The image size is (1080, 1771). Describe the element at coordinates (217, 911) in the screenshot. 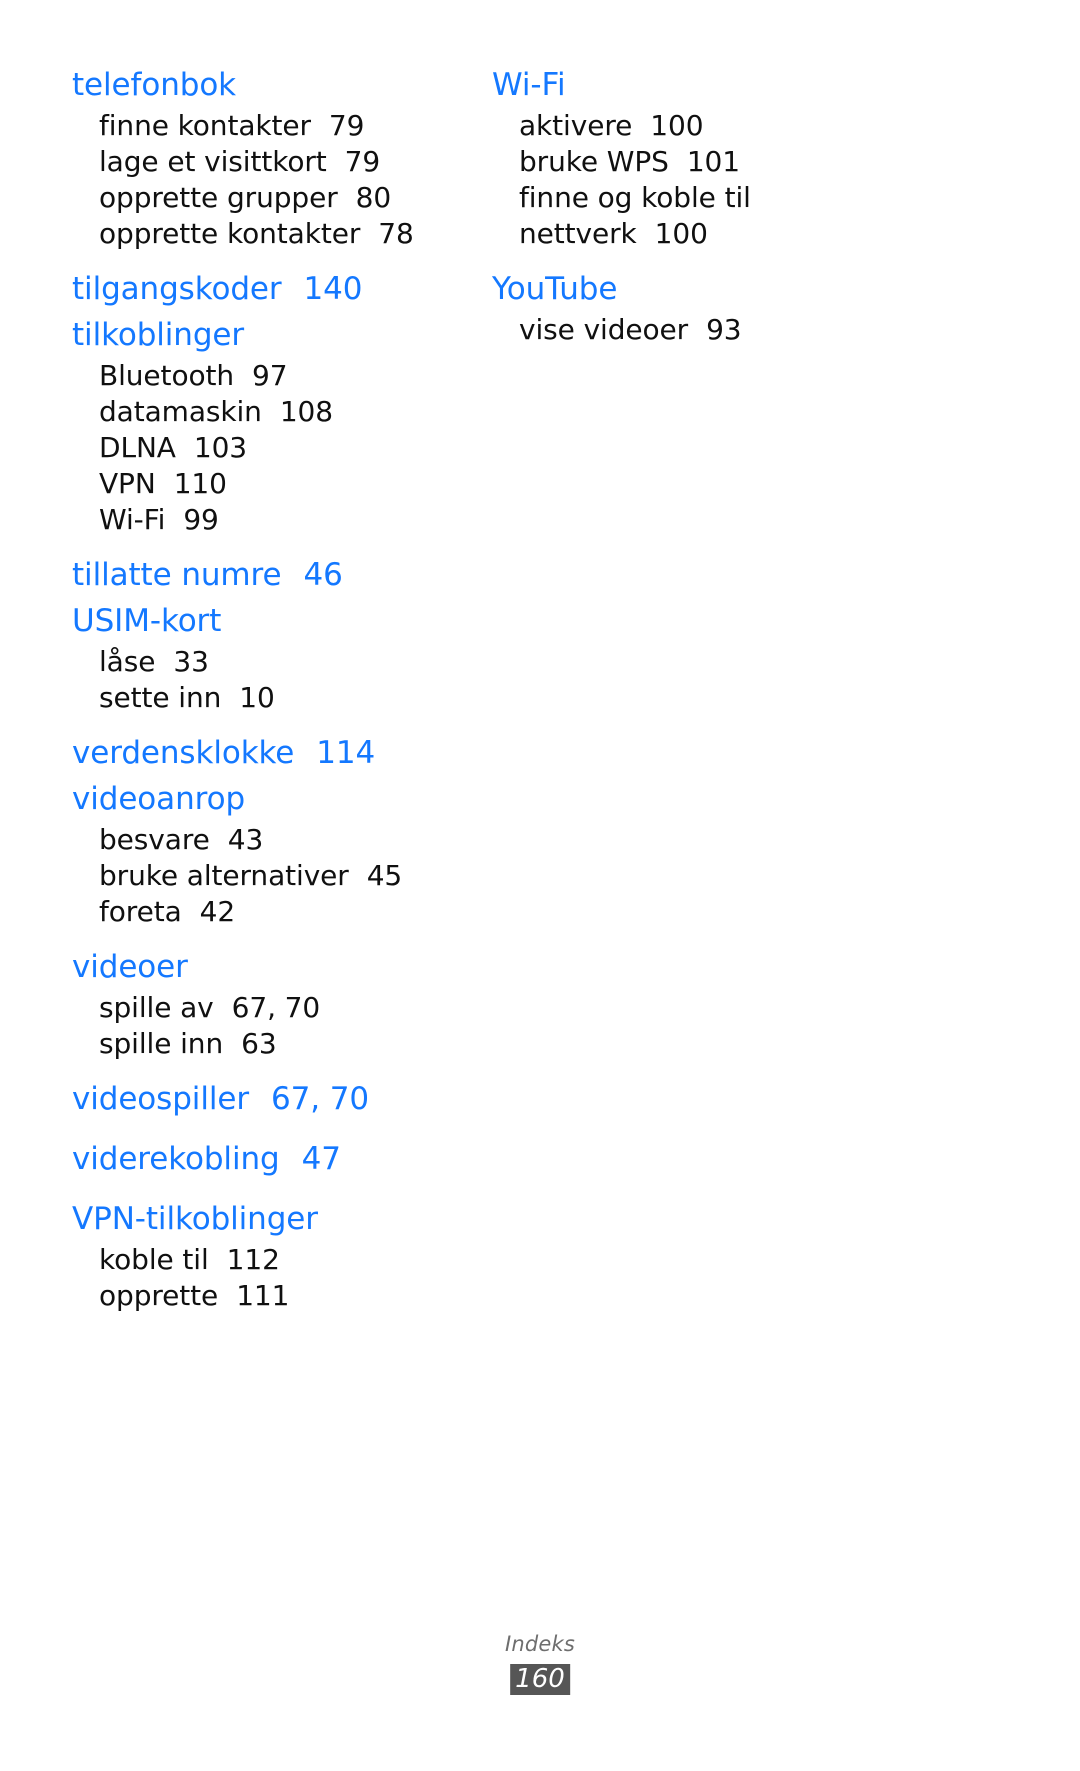

I see `index-subentry-page: 42` at that location.